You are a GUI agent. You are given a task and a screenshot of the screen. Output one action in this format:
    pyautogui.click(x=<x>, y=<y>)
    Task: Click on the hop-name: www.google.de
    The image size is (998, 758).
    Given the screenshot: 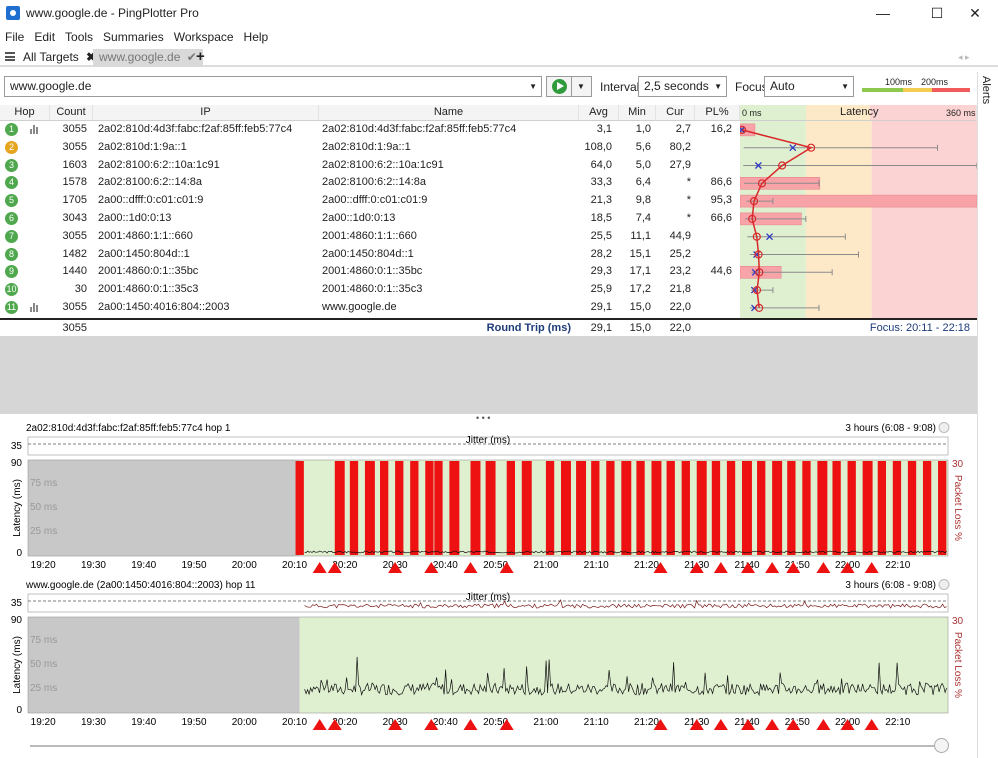 What is the action you would take?
    pyautogui.click(x=359, y=307)
    